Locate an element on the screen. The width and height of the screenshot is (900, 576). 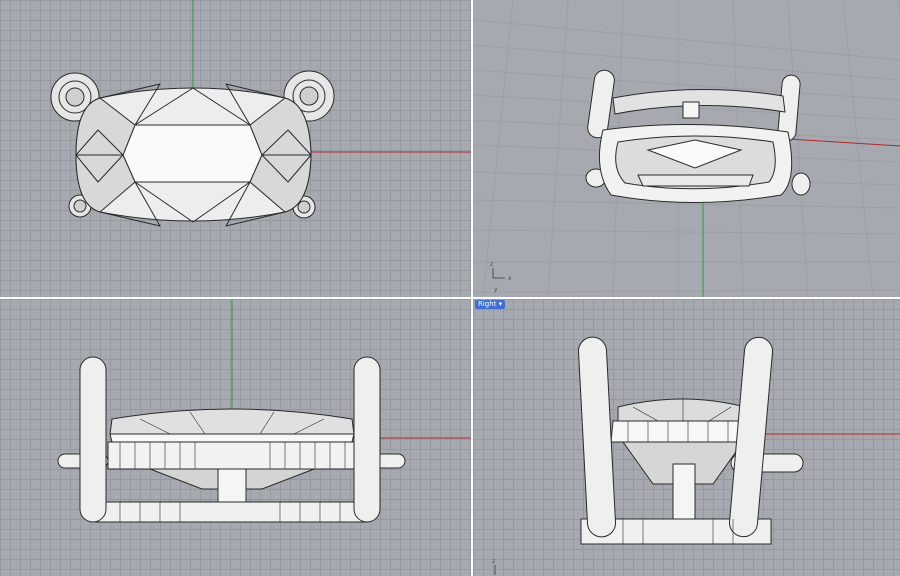
axis-triad-right: z is located at coordinates (494, 566).